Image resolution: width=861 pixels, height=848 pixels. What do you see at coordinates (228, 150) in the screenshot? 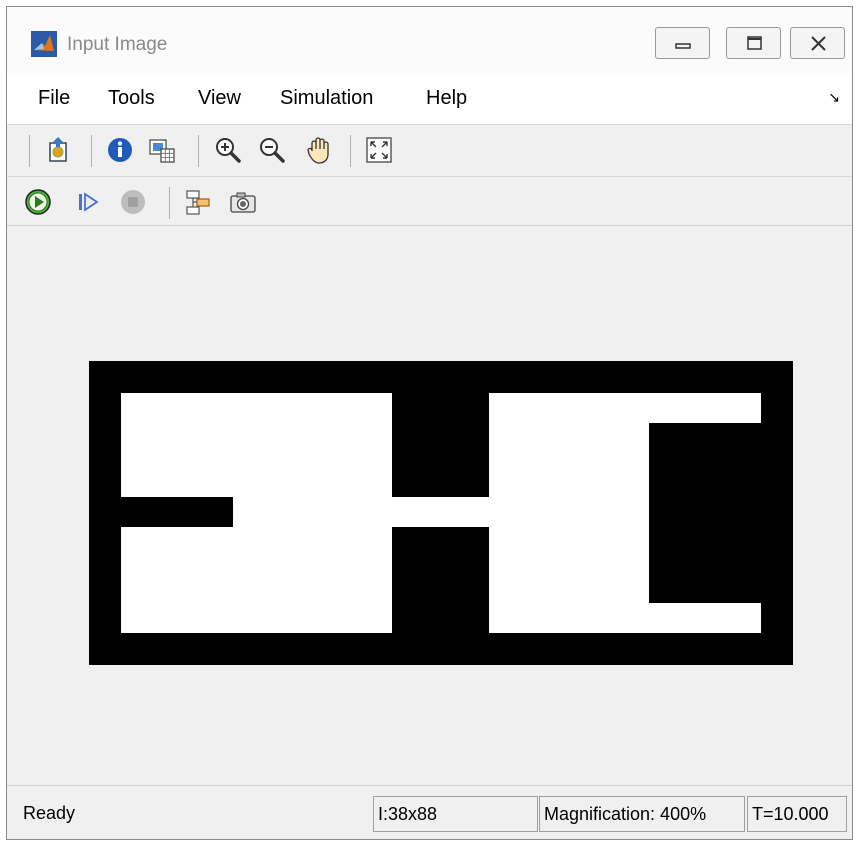
I see `zoom-in-icon` at bounding box center [228, 150].